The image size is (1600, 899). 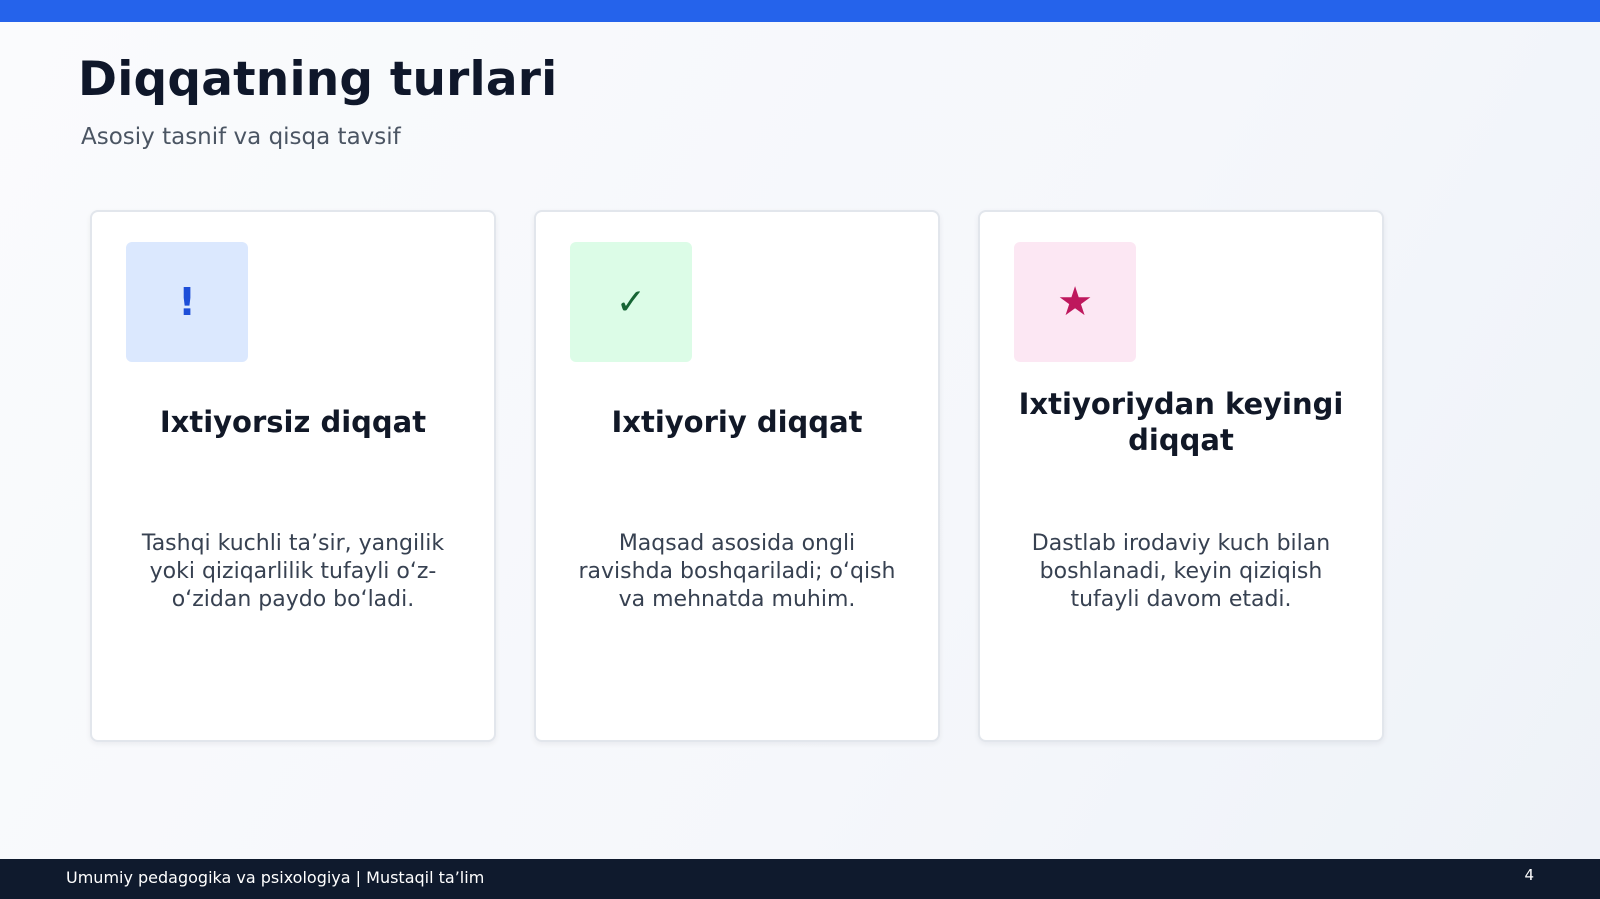 I want to click on card-title: Ixtiyoriy diqqat, so click(x=737, y=422).